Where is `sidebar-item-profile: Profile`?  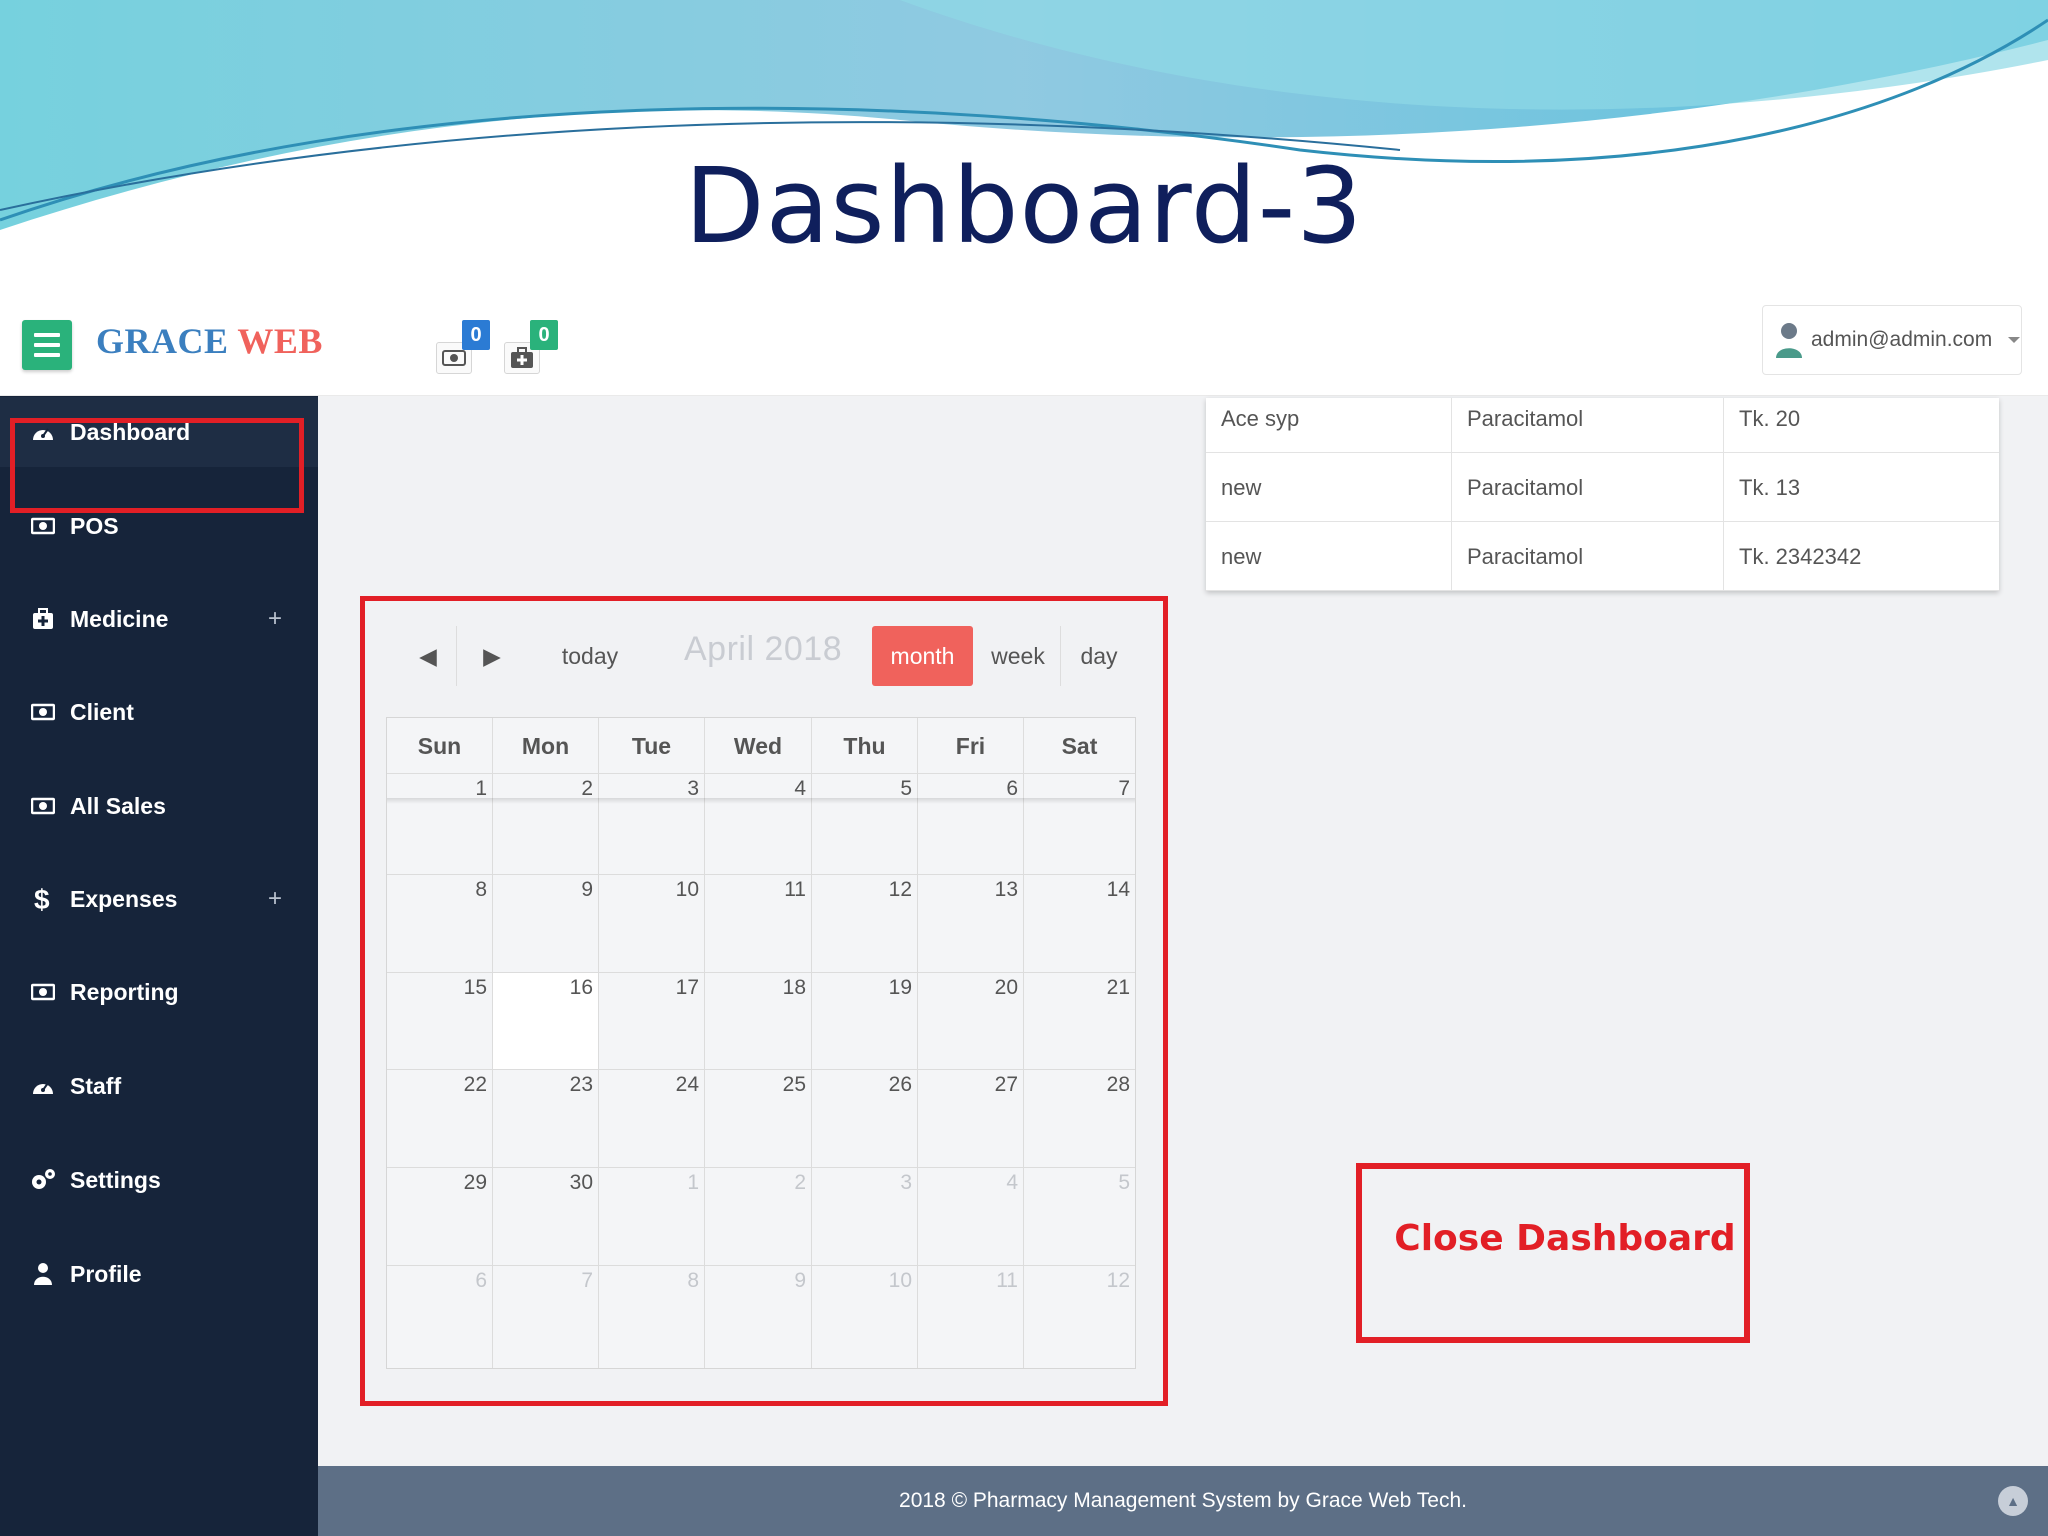 sidebar-item-profile: Profile is located at coordinates (159, 1274).